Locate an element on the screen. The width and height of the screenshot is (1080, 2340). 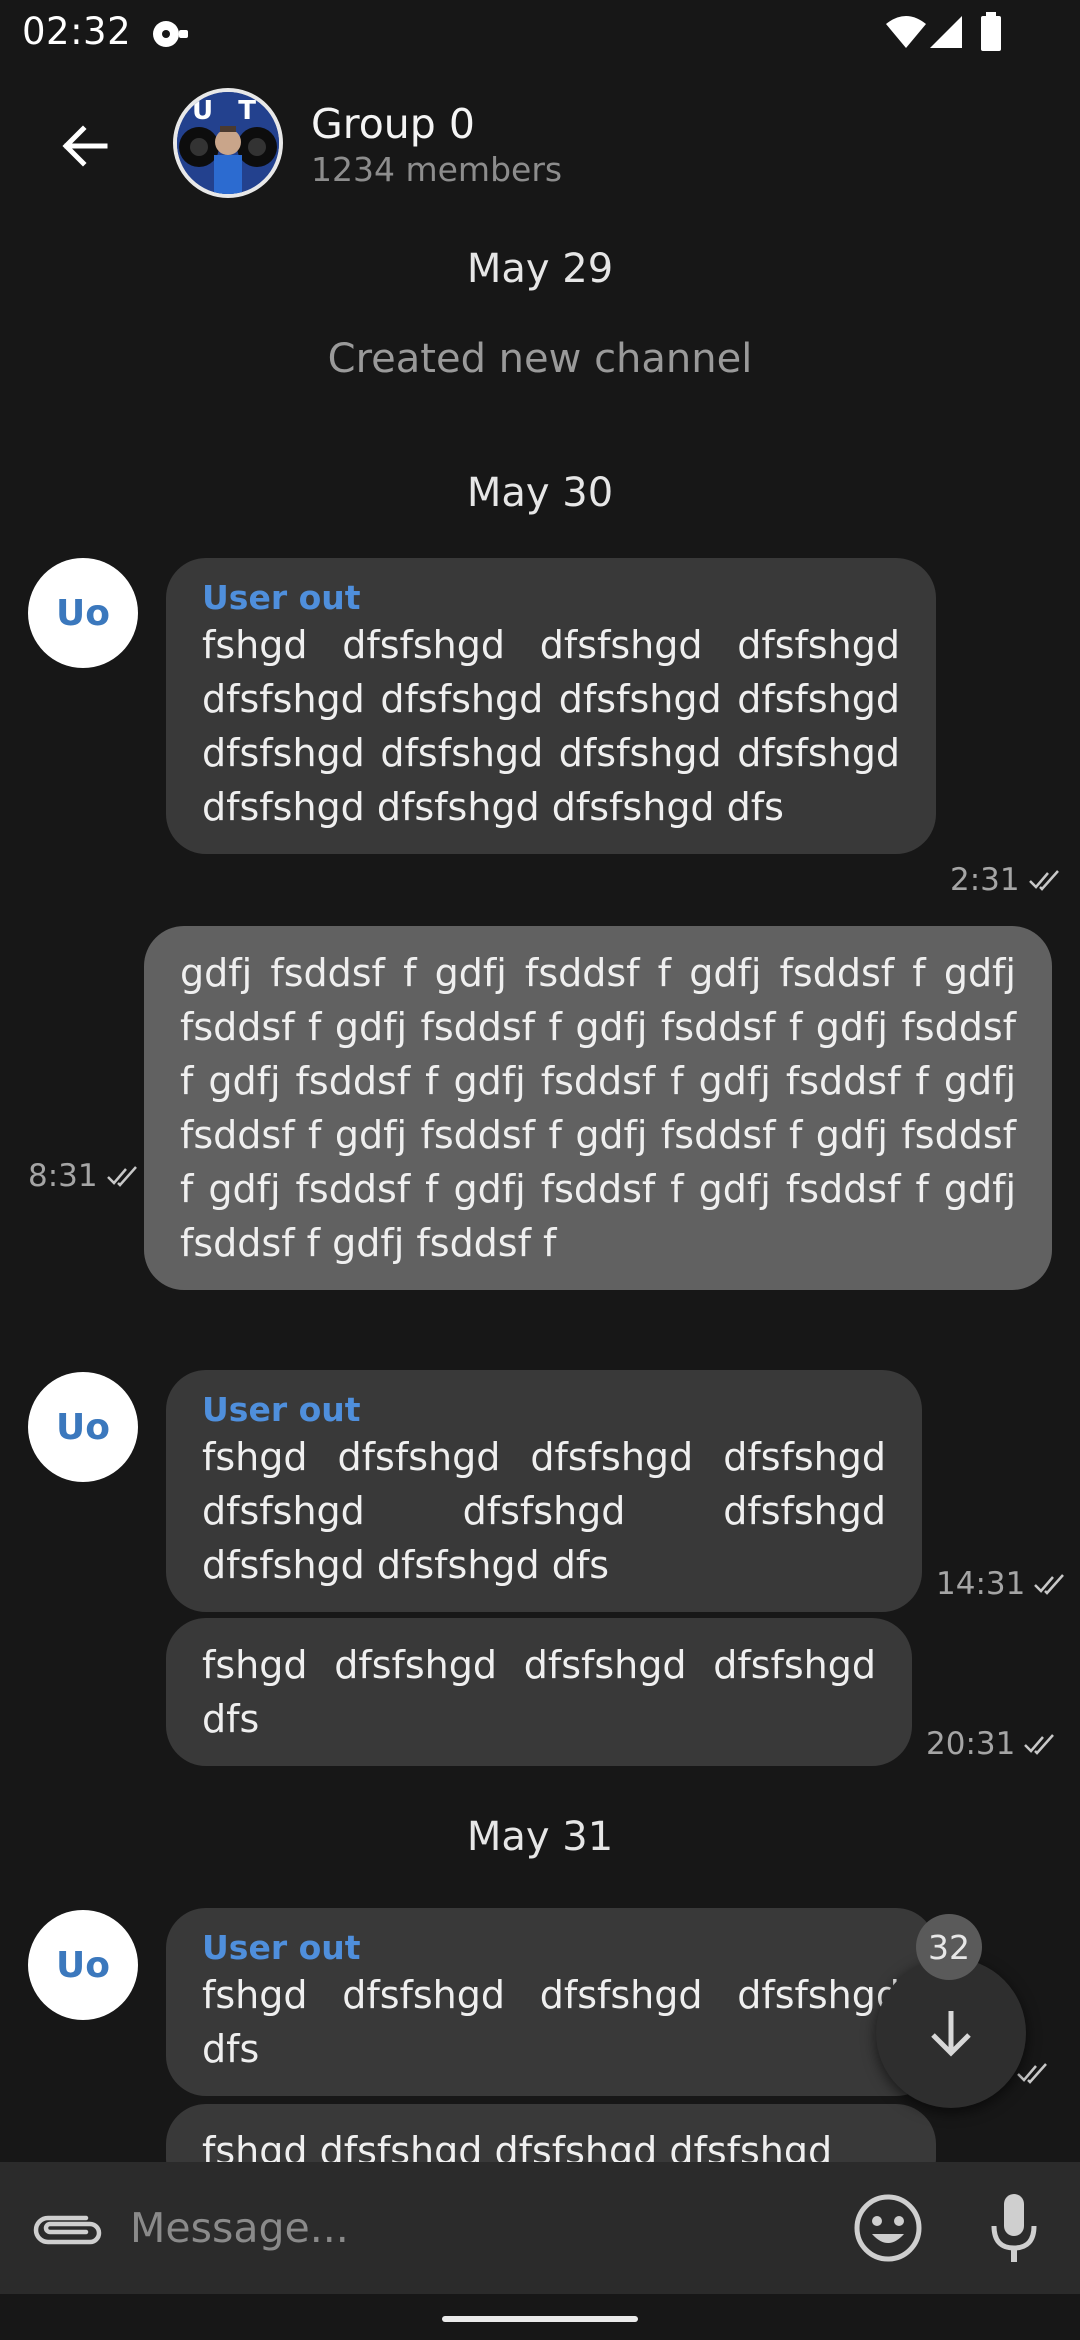
message-meta is located at coordinates (1033, 2073).